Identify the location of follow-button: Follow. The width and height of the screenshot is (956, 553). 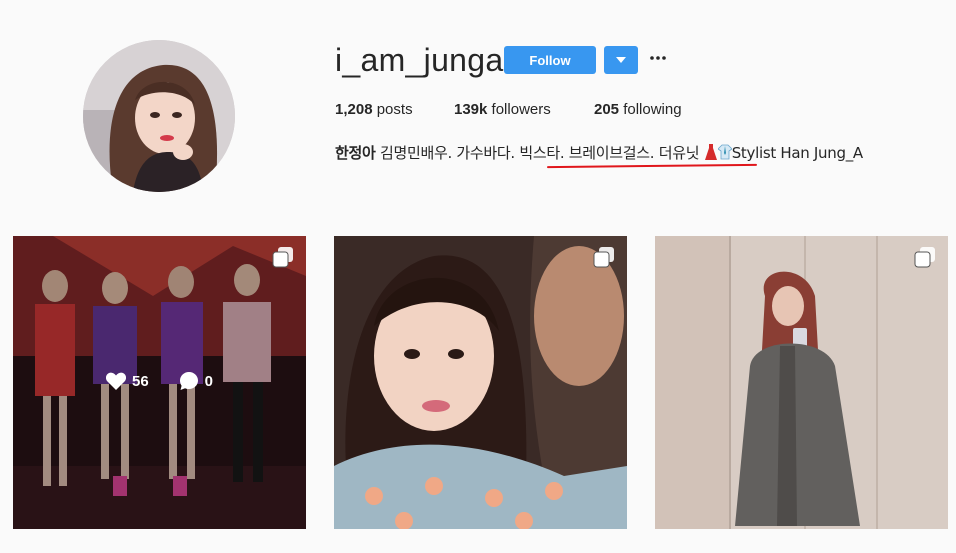
(550, 60).